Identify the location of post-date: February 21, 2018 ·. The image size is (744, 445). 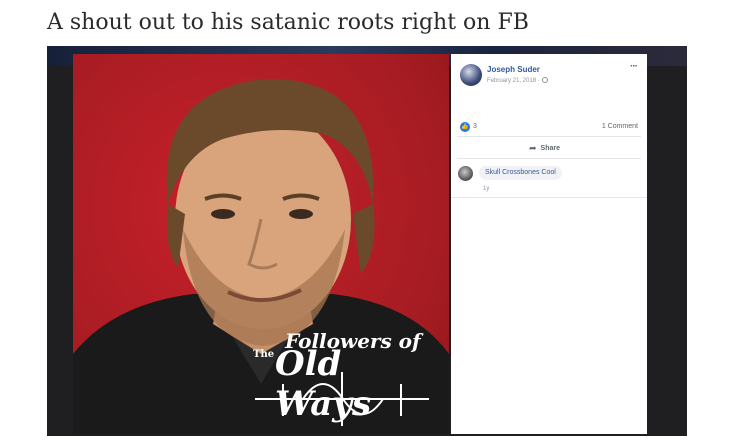
(517, 80).